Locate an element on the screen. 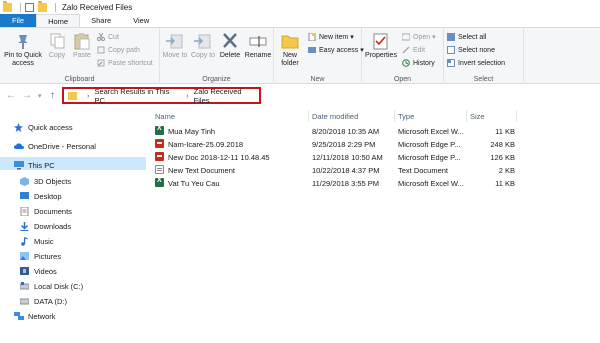  nav-documents: Documents is located at coordinates (46, 211).